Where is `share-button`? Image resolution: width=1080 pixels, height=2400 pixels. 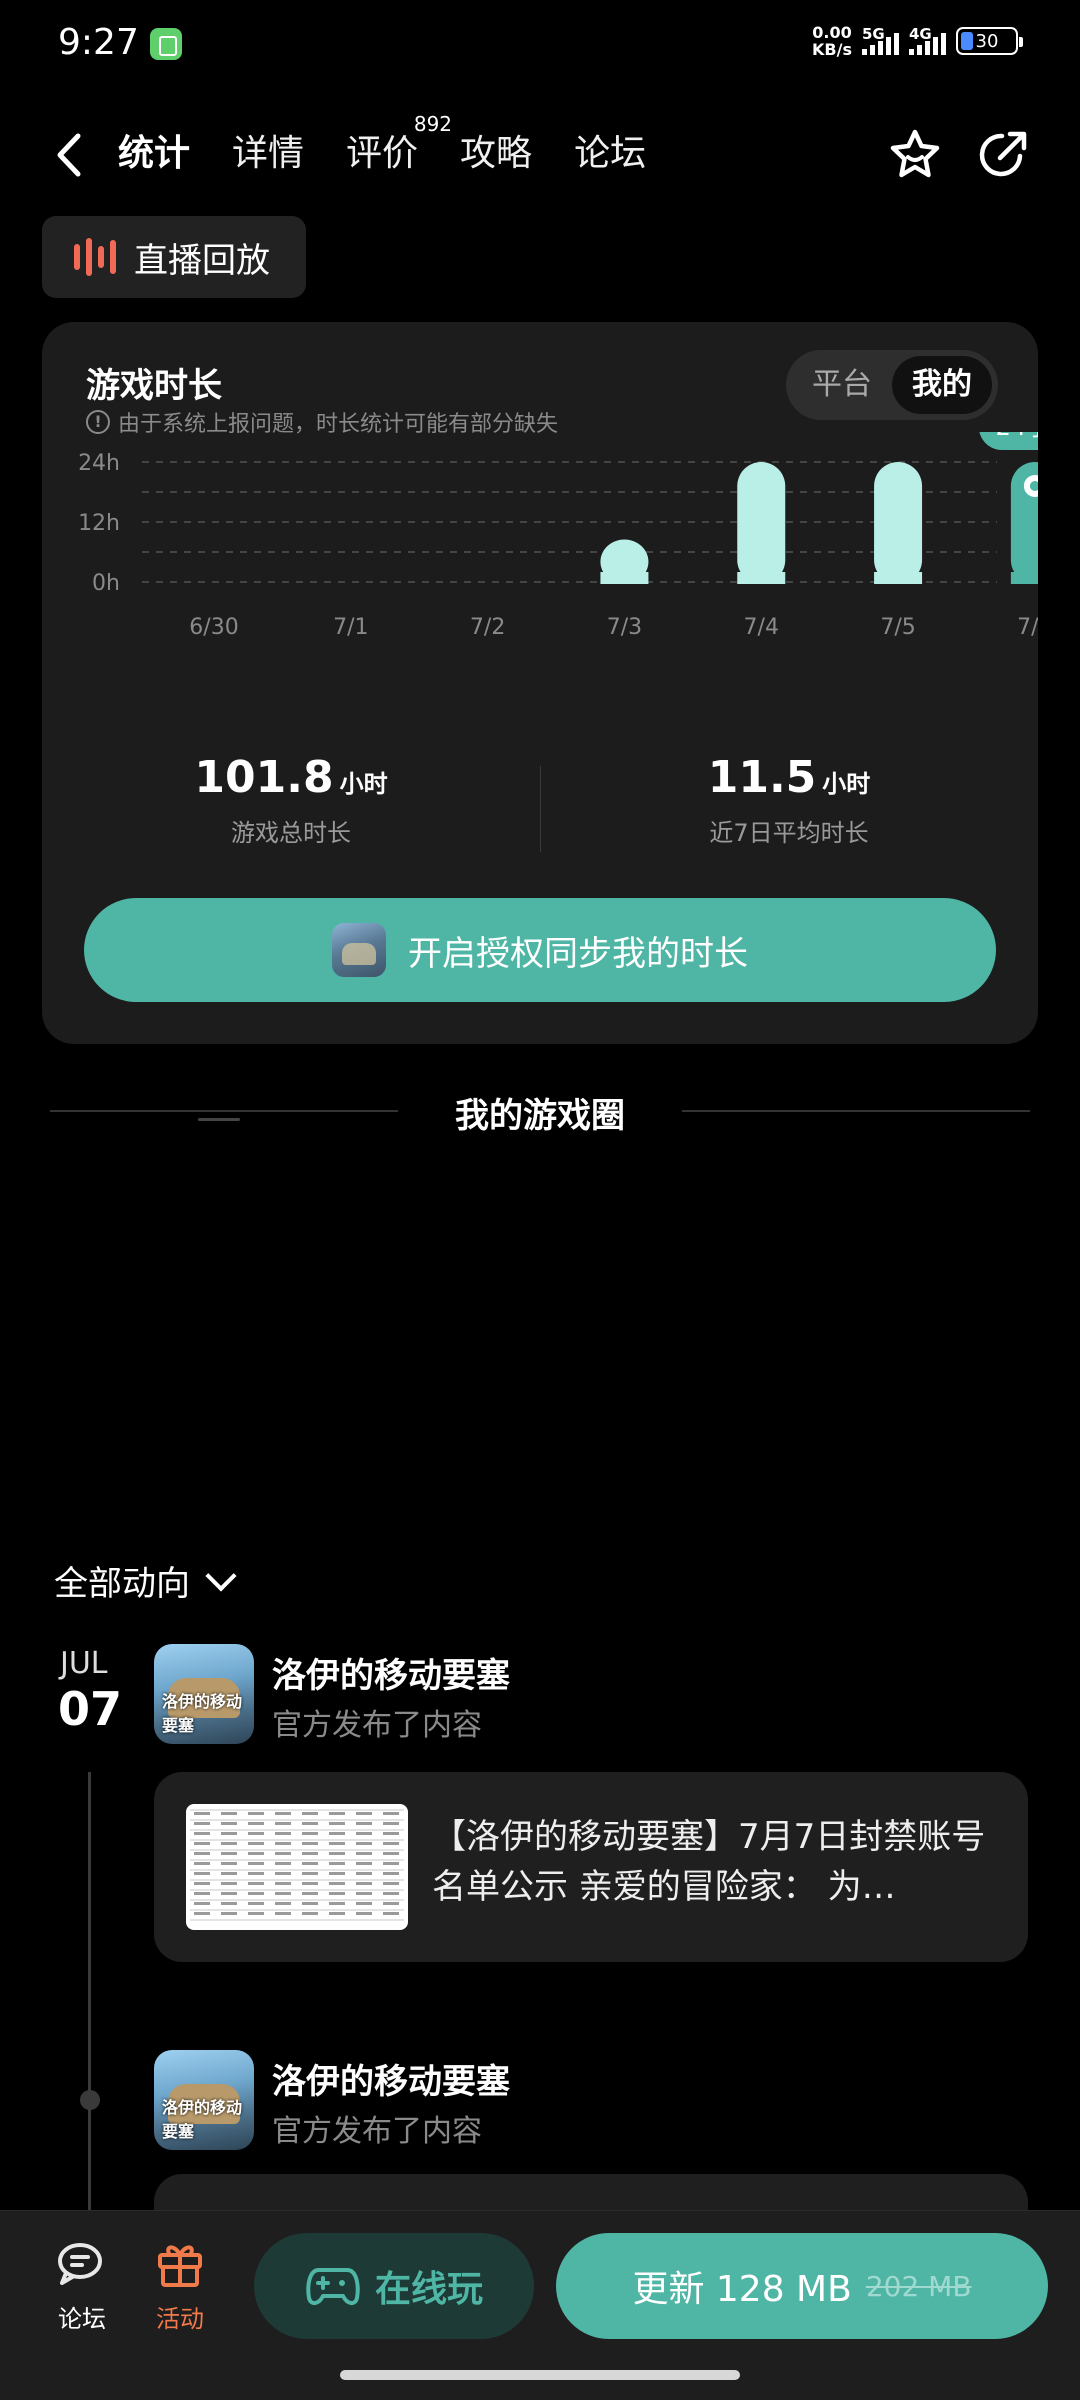 share-button is located at coordinates (1003, 155).